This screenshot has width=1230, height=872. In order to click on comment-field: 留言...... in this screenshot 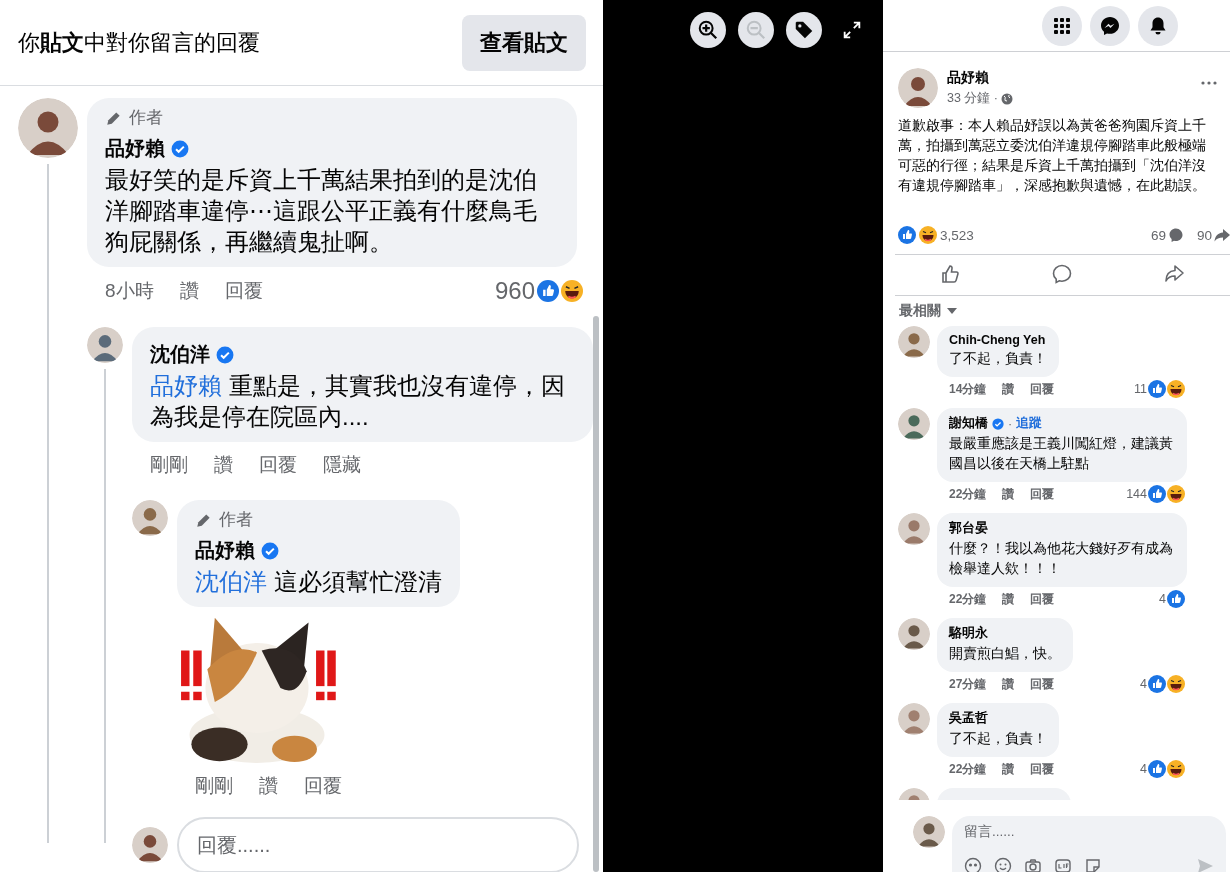, I will do `click(1089, 844)`.